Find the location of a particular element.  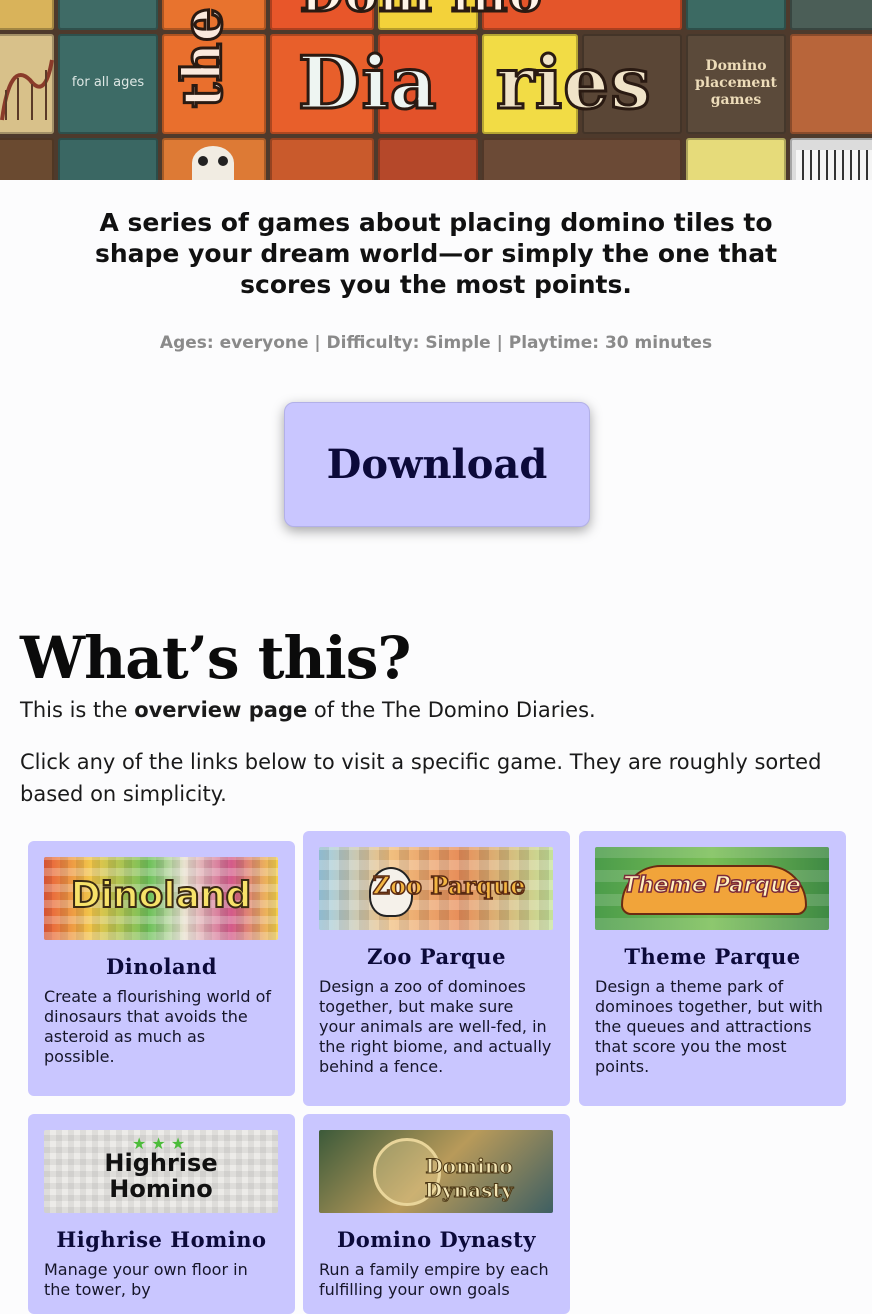

domino-dynasty-thumbnail: Domino Dynasty is located at coordinates (436, 1171).